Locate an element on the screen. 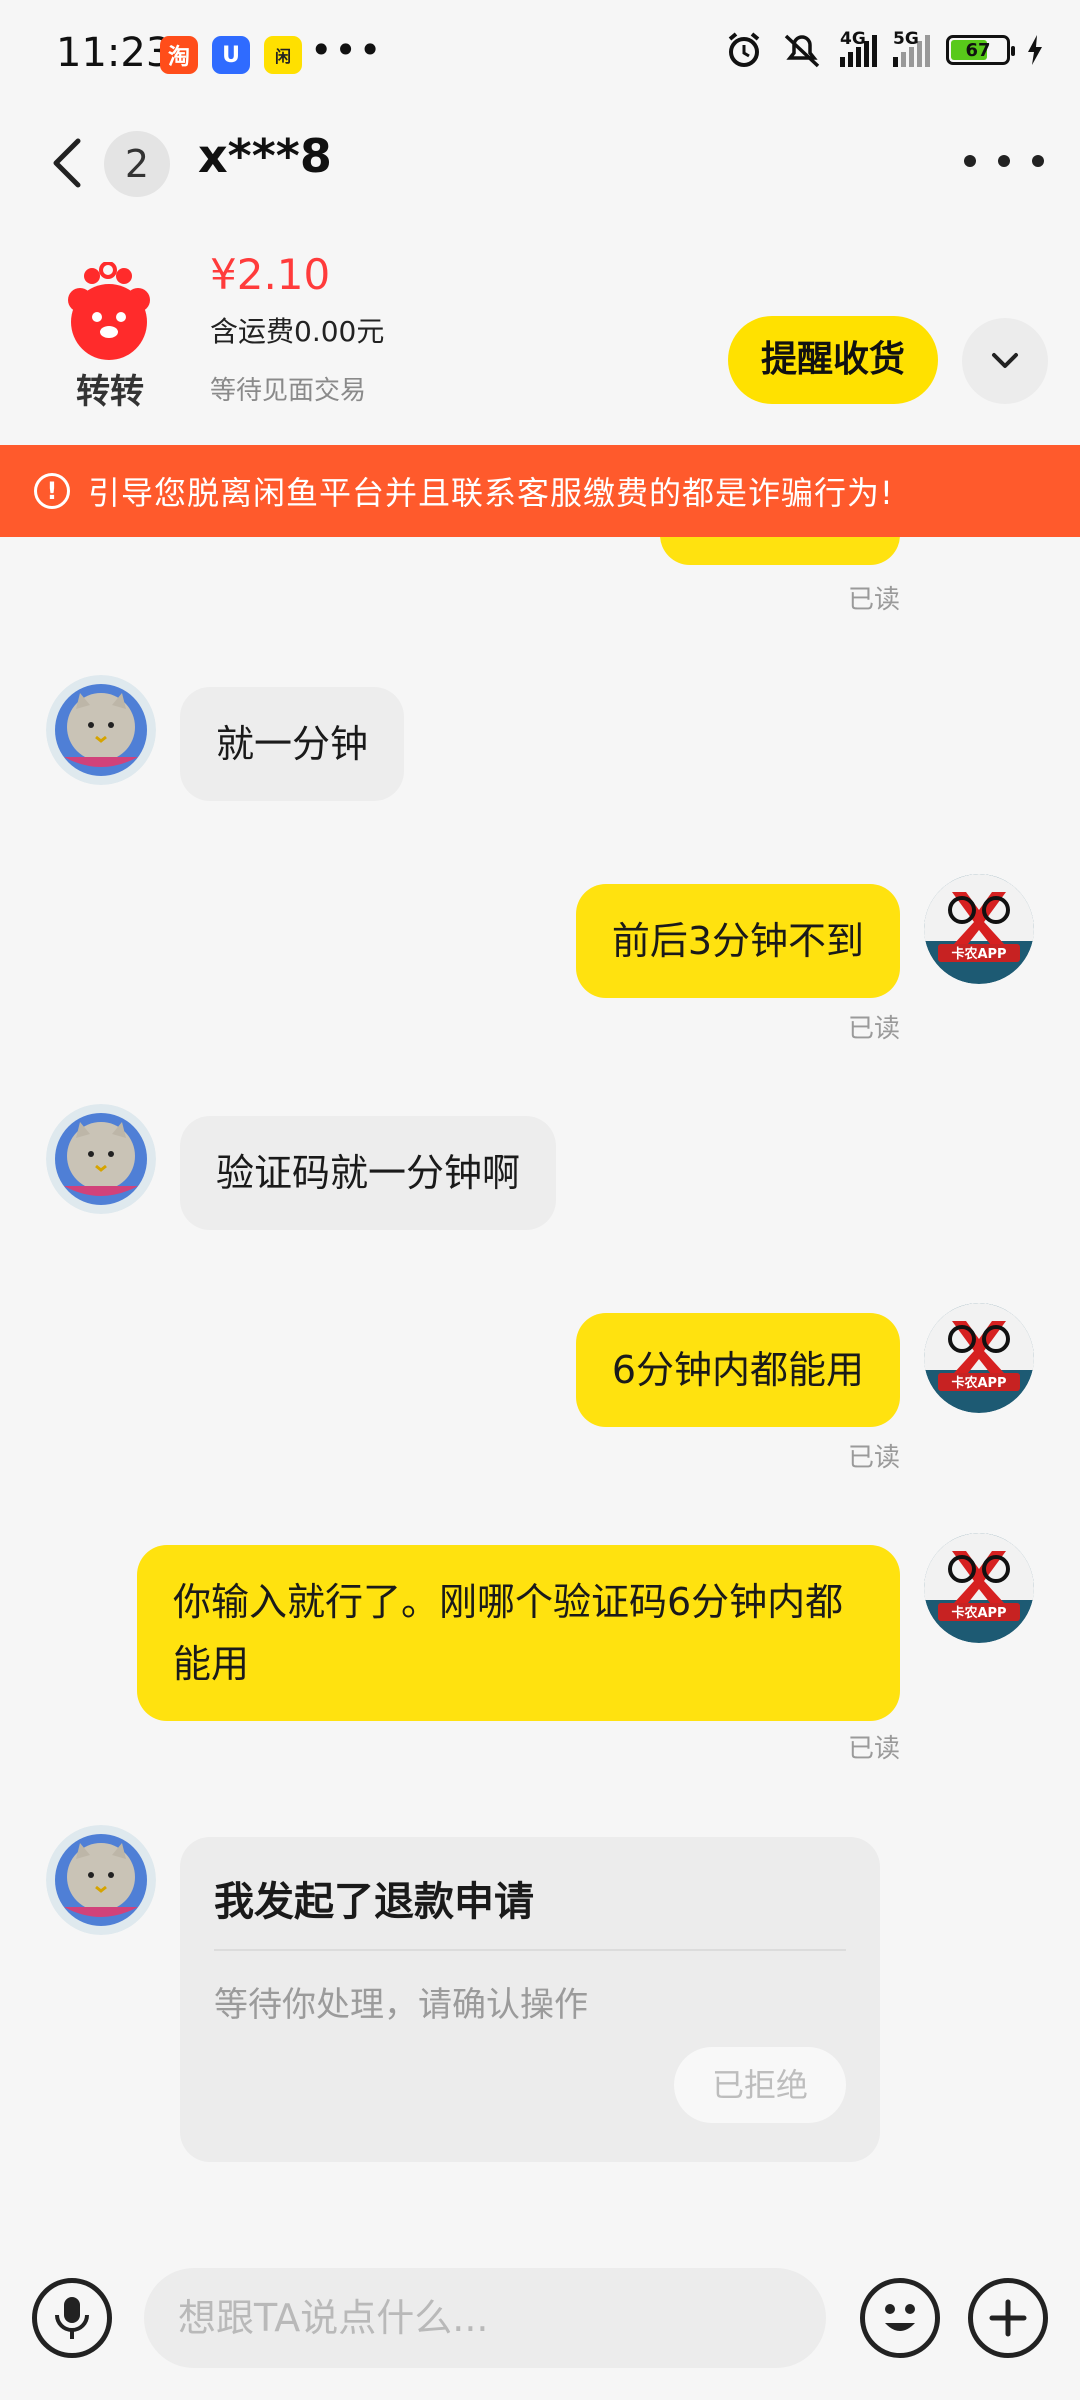 This screenshot has height=2400, width=1080. more-notifications-icon: ••• is located at coordinates (347, 50).